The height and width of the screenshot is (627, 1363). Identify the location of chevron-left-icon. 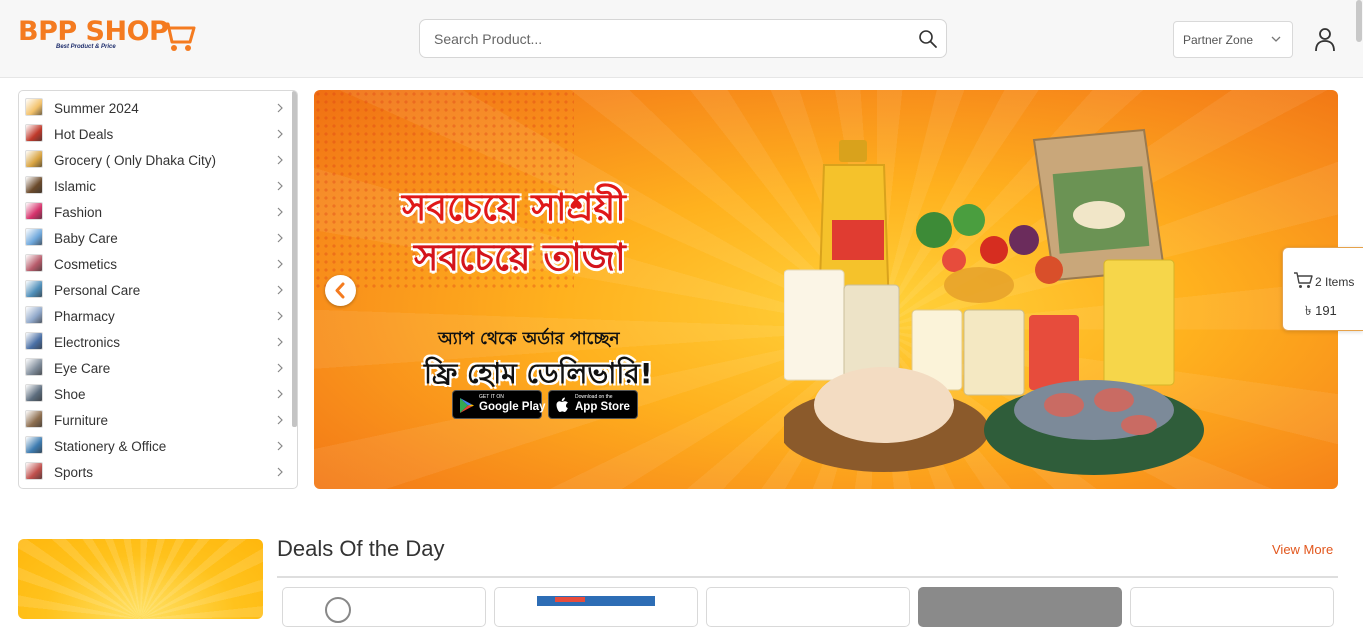
(340, 290).